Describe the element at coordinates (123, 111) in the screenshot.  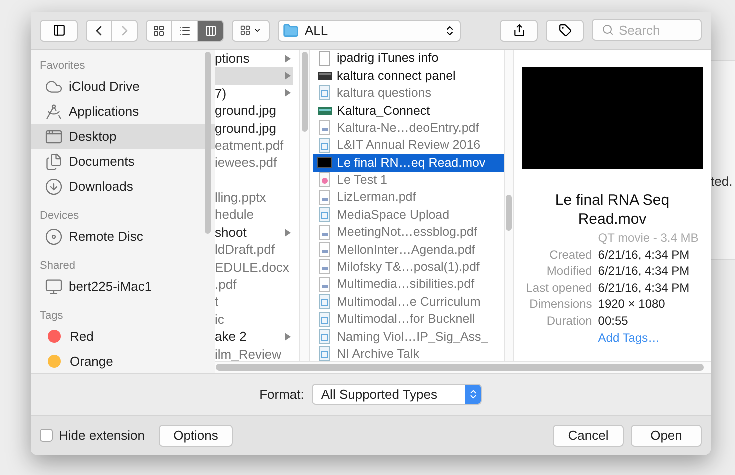
I see `sidebar-item: Applications` at that location.